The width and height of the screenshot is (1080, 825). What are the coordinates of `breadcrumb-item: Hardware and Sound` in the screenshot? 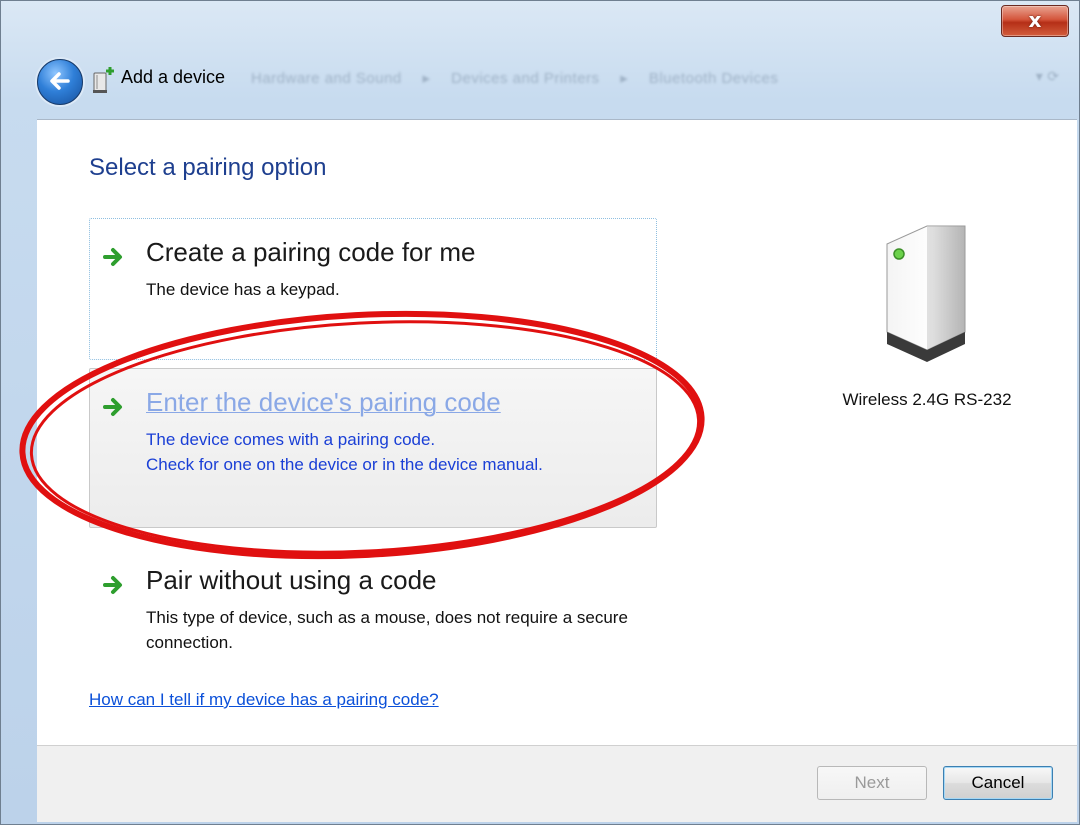 It's located at (326, 78).